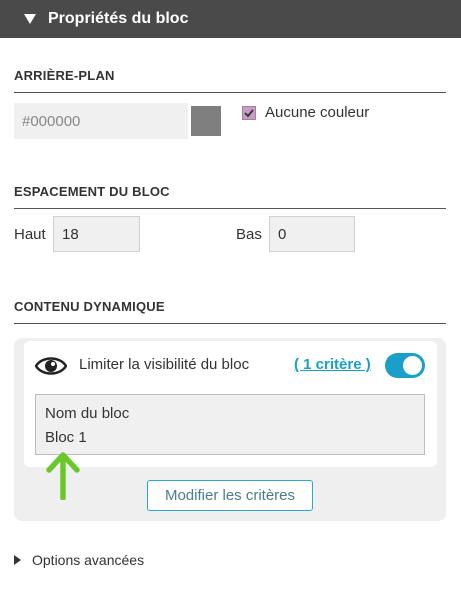  Describe the element at coordinates (64, 75) in the screenshot. I see `background-section-title: ARRIÈRE-PLAN` at that location.